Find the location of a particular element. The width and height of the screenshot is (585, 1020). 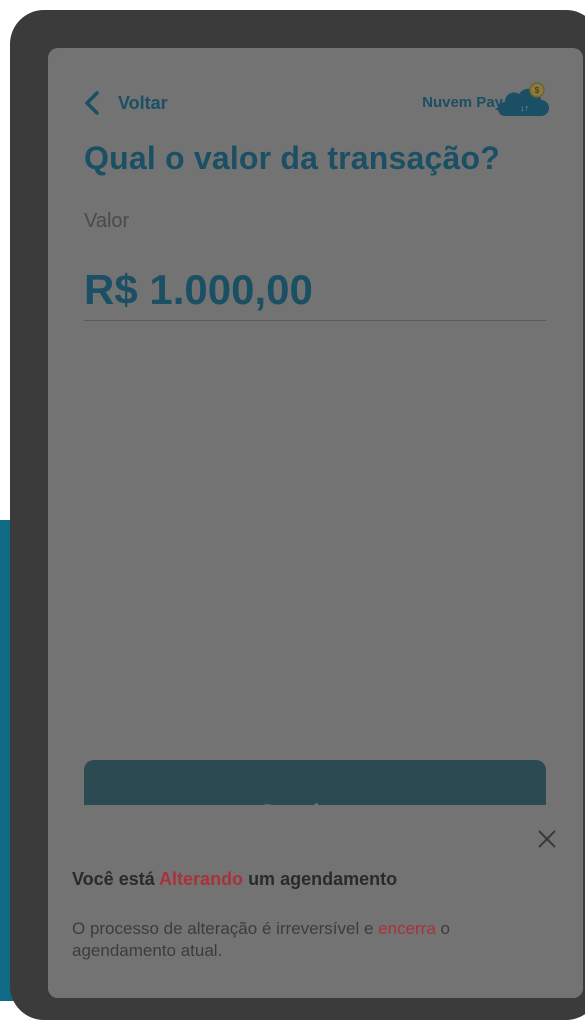

brand-name: Nuvem Pay is located at coordinates (462, 102).